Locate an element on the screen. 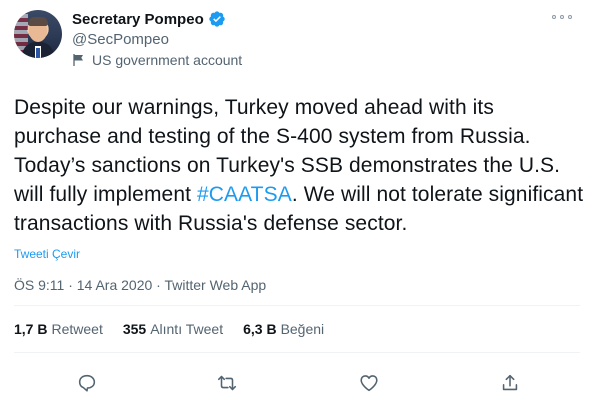 The width and height of the screenshot is (590, 407). retweets-stat: 1,7 B Retweet is located at coordinates (58, 329).